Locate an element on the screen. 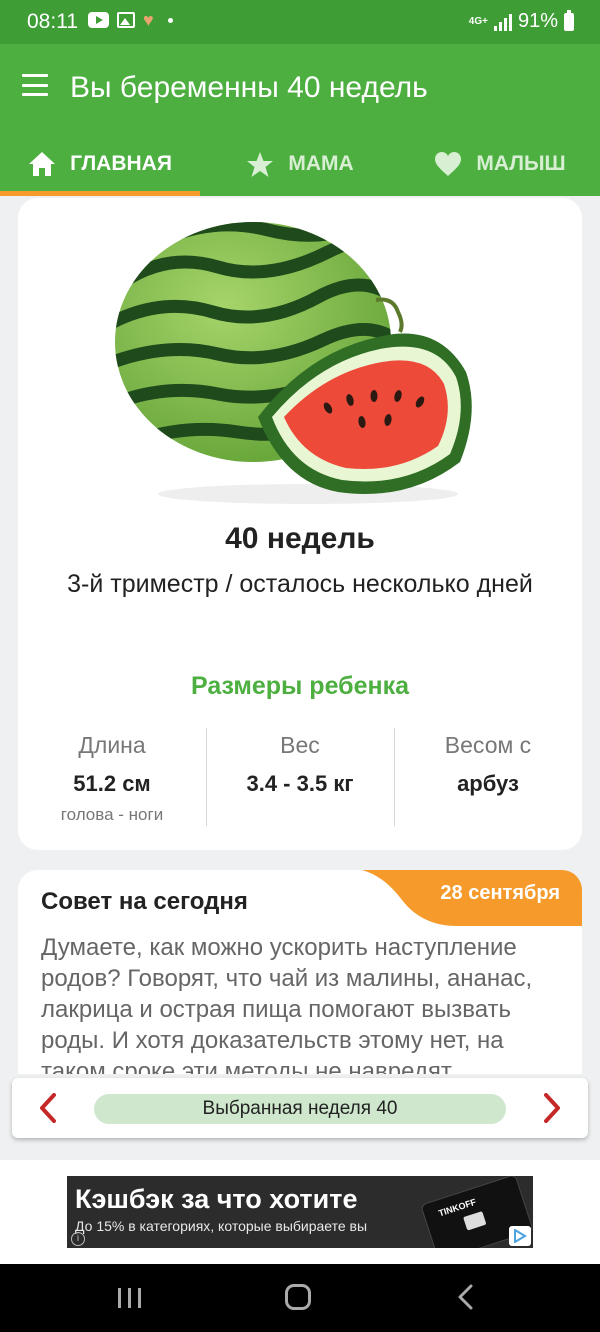  adchoices-icon is located at coordinates (520, 1236).